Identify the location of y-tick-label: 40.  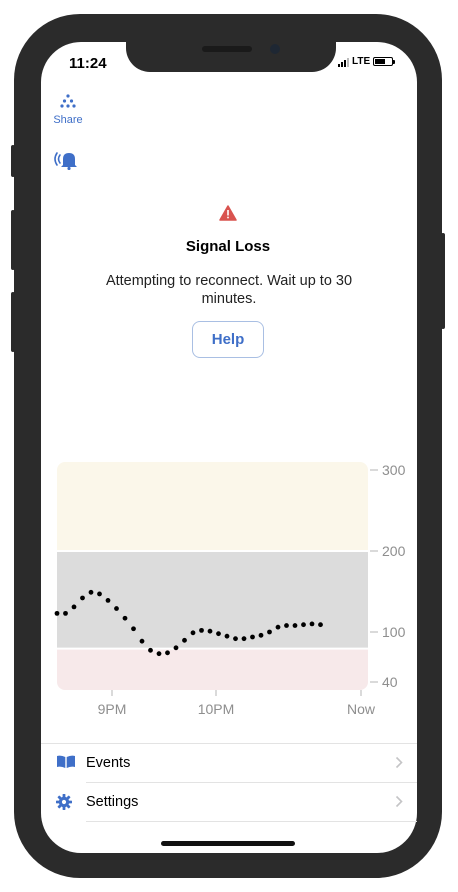
(390, 682).